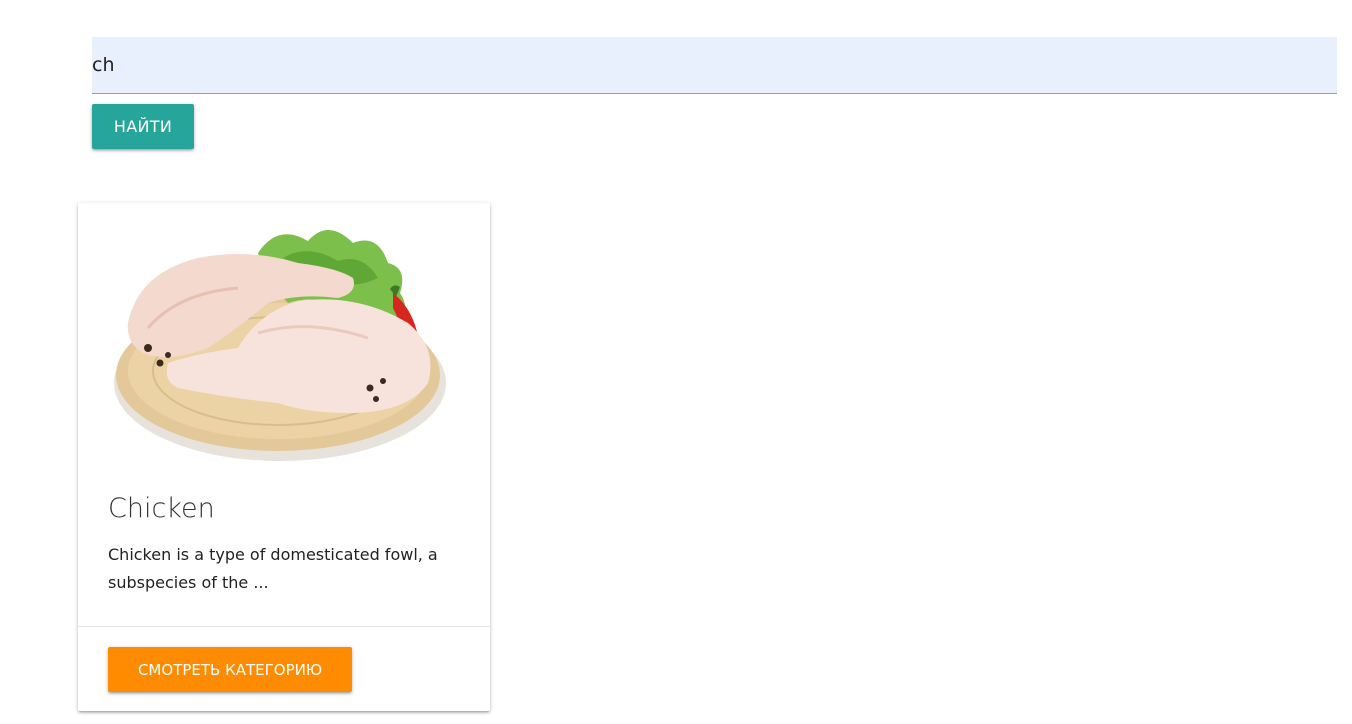 The height and width of the screenshot is (724, 1352). Describe the element at coordinates (284, 626) in the screenshot. I see `card-divider` at that location.